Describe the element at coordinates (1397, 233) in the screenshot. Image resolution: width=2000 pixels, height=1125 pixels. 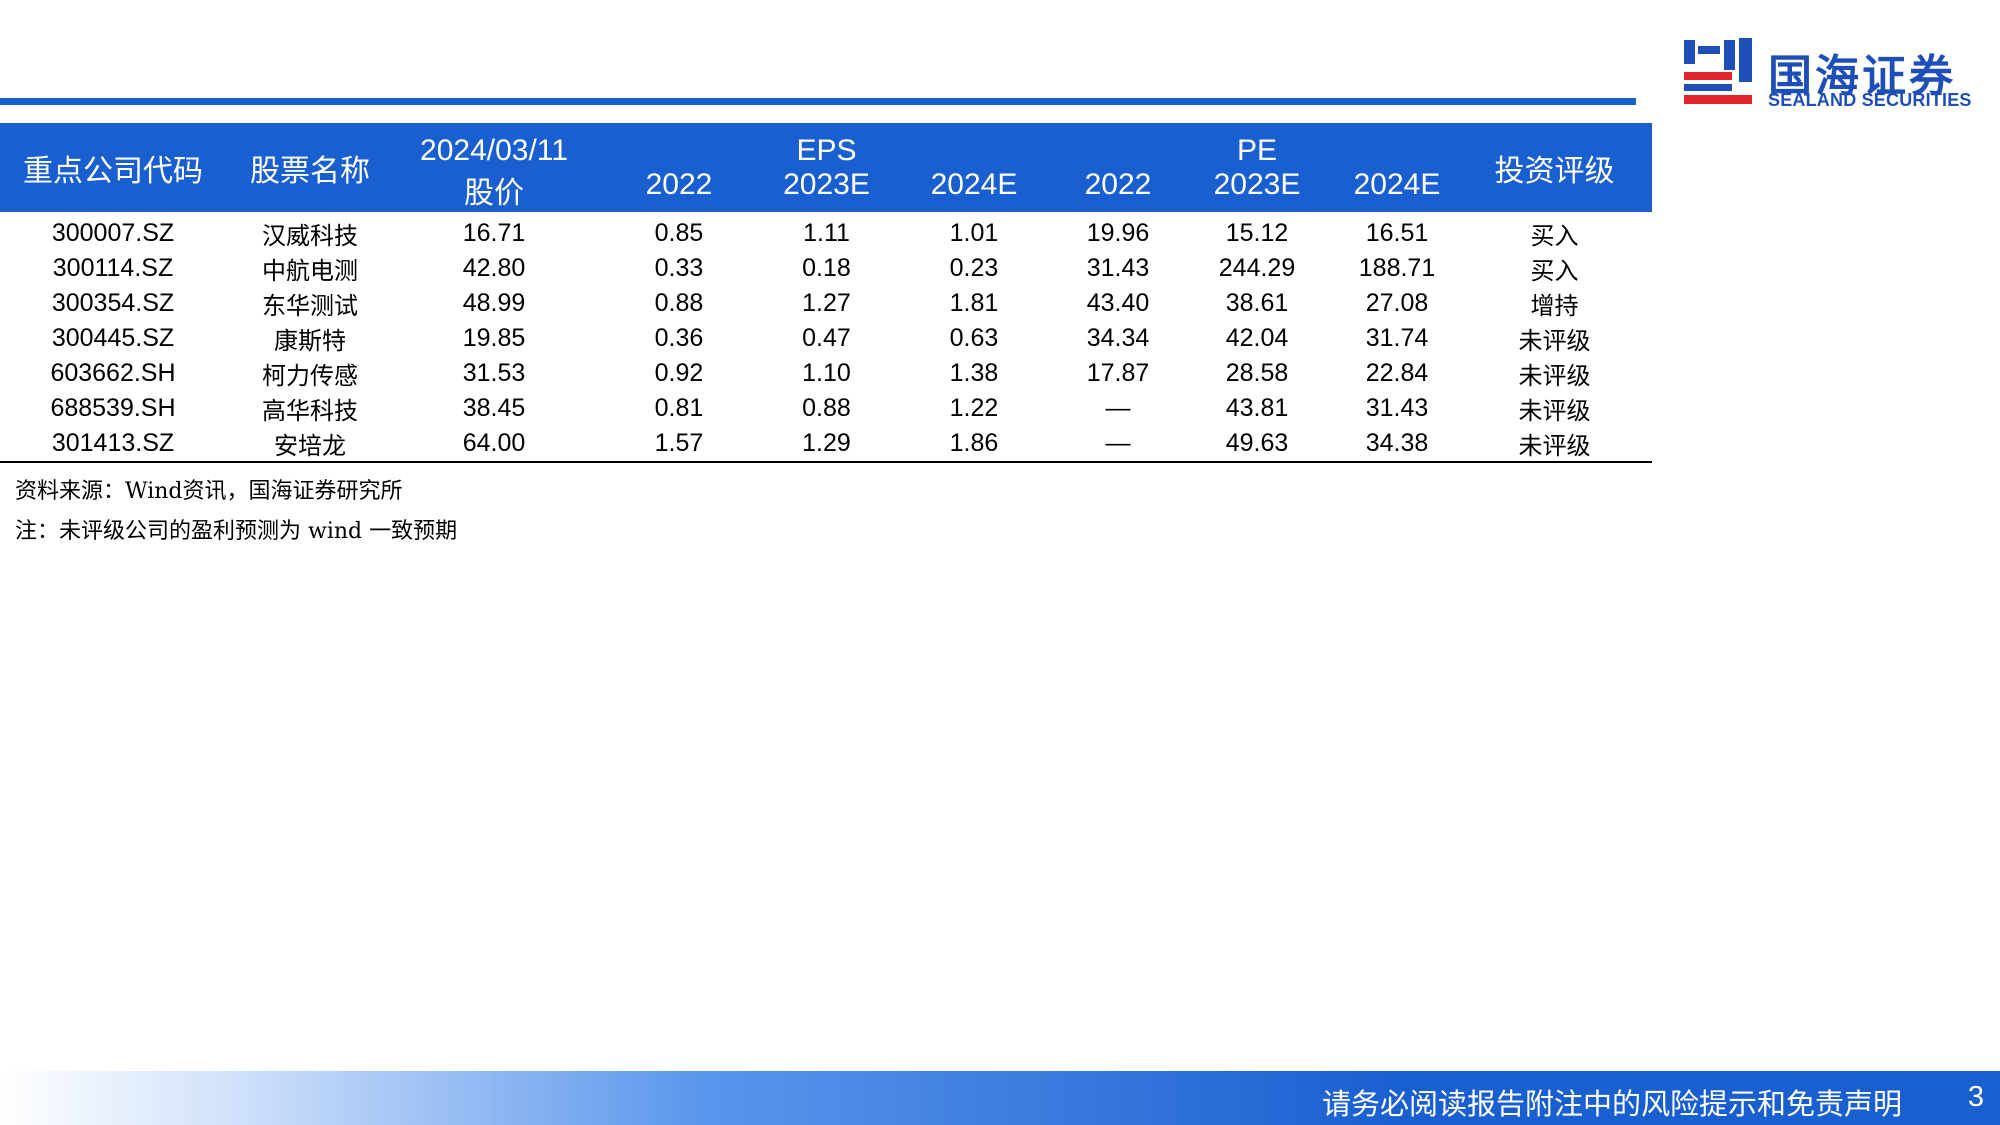
I see `cell-pe-2024e: 16.51` at that location.